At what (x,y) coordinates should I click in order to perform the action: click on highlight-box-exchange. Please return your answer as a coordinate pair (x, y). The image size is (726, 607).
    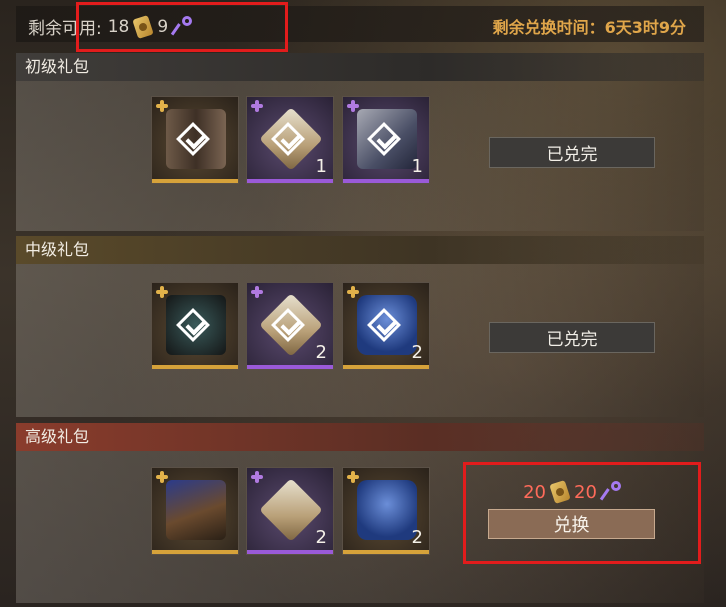
    Looking at the image, I should click on (582, 513).